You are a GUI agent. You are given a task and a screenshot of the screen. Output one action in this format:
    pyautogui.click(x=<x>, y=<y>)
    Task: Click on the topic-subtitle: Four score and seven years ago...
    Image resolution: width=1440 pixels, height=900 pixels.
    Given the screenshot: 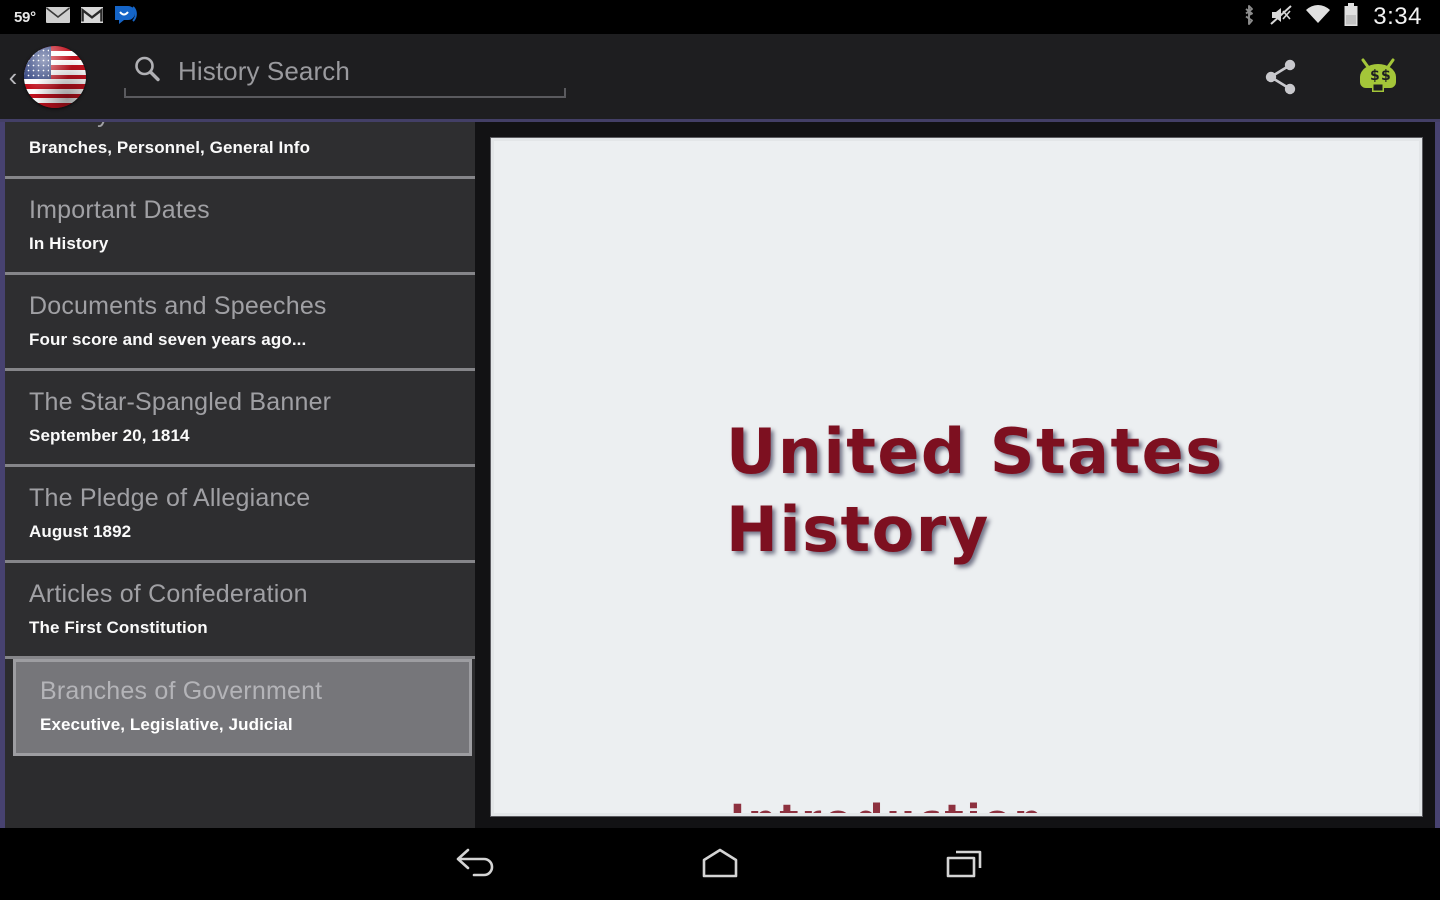 What is the action you would take?
    pyautogui.click(x=168, y=339)
    